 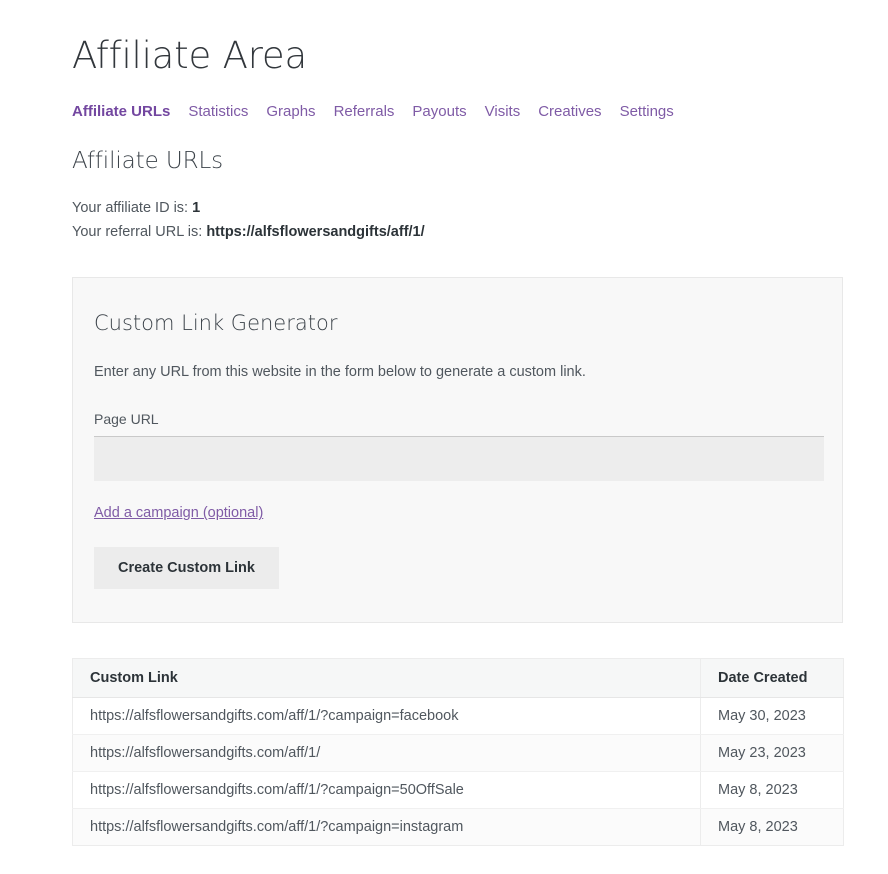 What do you see at coordinates (386, 678) in the screenshot?
I see `column-header-custom-link: Custom Link` at bounding box center [386, 678].